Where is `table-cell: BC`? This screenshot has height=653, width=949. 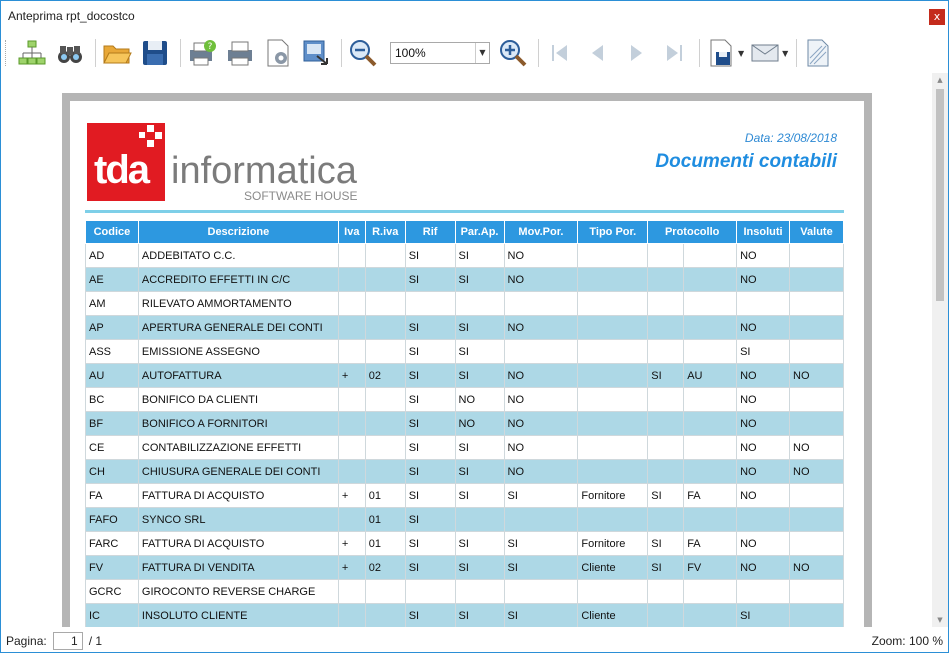 table-cell: BC is located at coordinates (112, 399).